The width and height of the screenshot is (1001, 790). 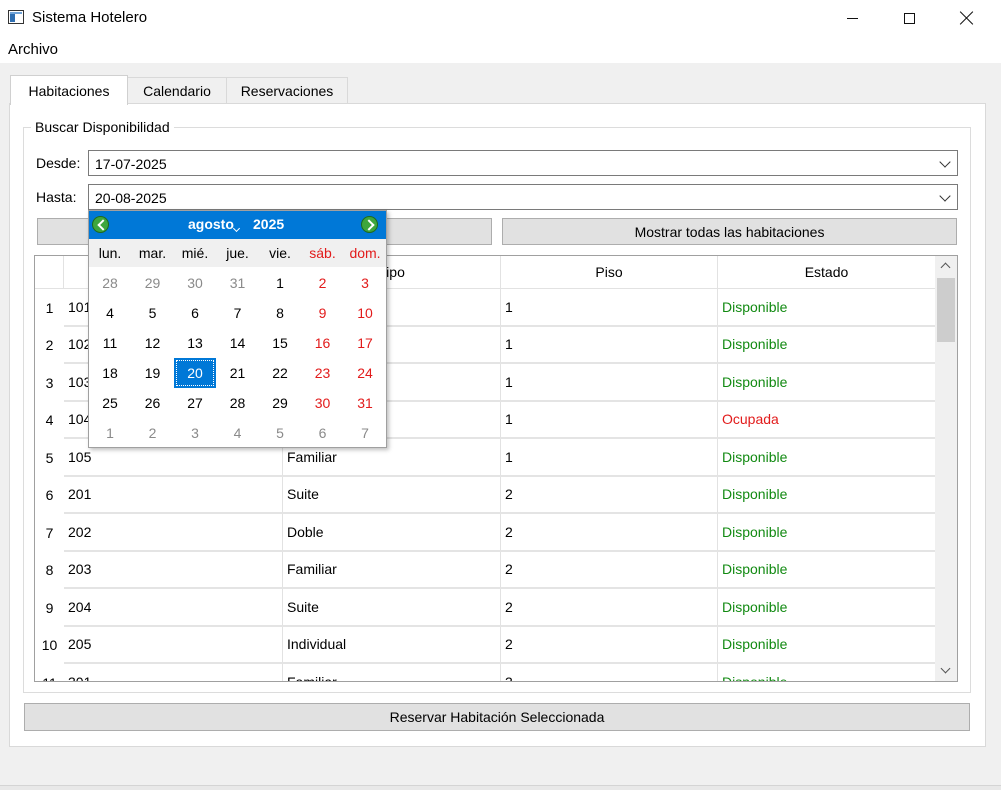 I want to click on table-row: 9 204 Suite 2 Disponible, so click(x=485, y=608).